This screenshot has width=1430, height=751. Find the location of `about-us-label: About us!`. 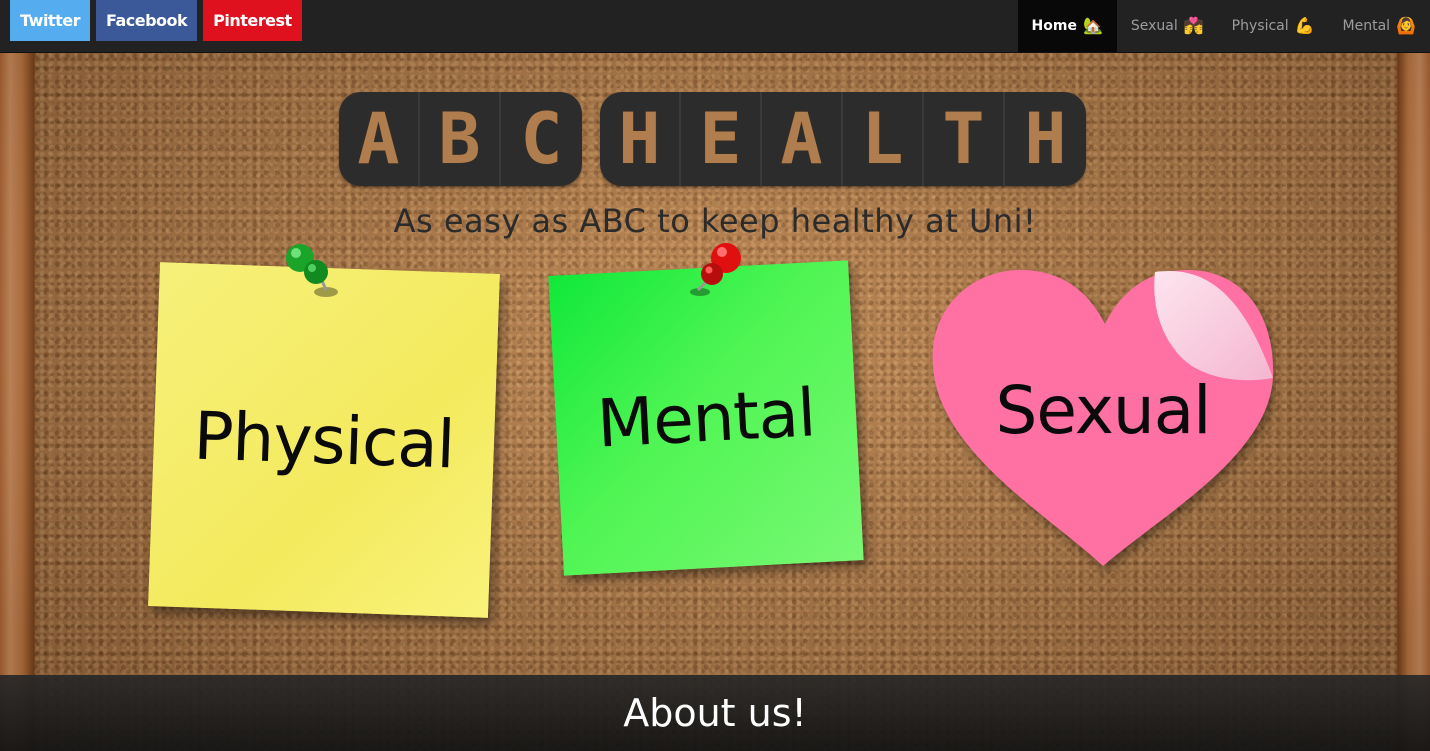

about-us-label: About us! is located at coordinates (715, 713).